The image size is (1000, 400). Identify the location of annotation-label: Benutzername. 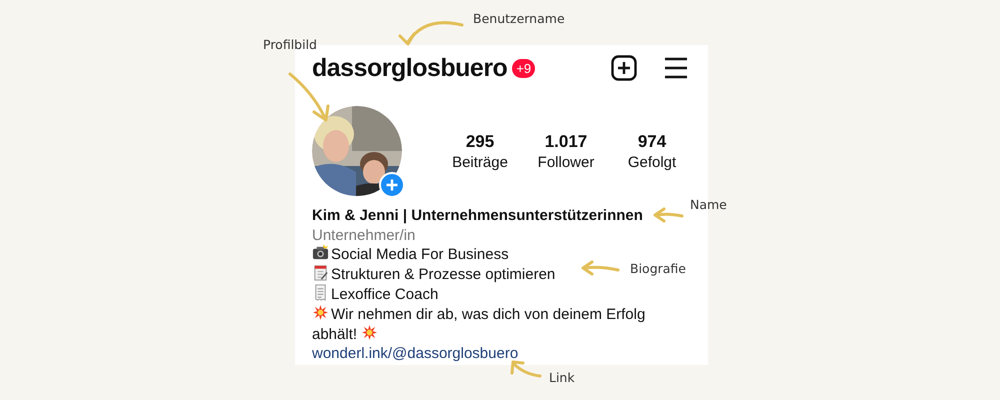
(519, 18).